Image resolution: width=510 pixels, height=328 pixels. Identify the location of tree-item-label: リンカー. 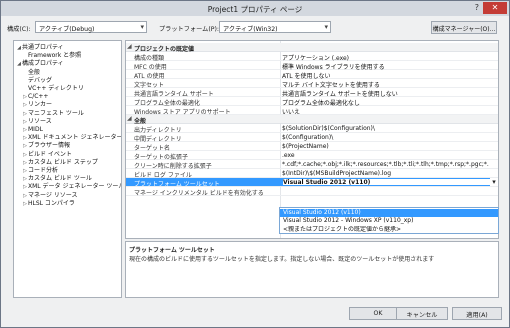
(40, 105).